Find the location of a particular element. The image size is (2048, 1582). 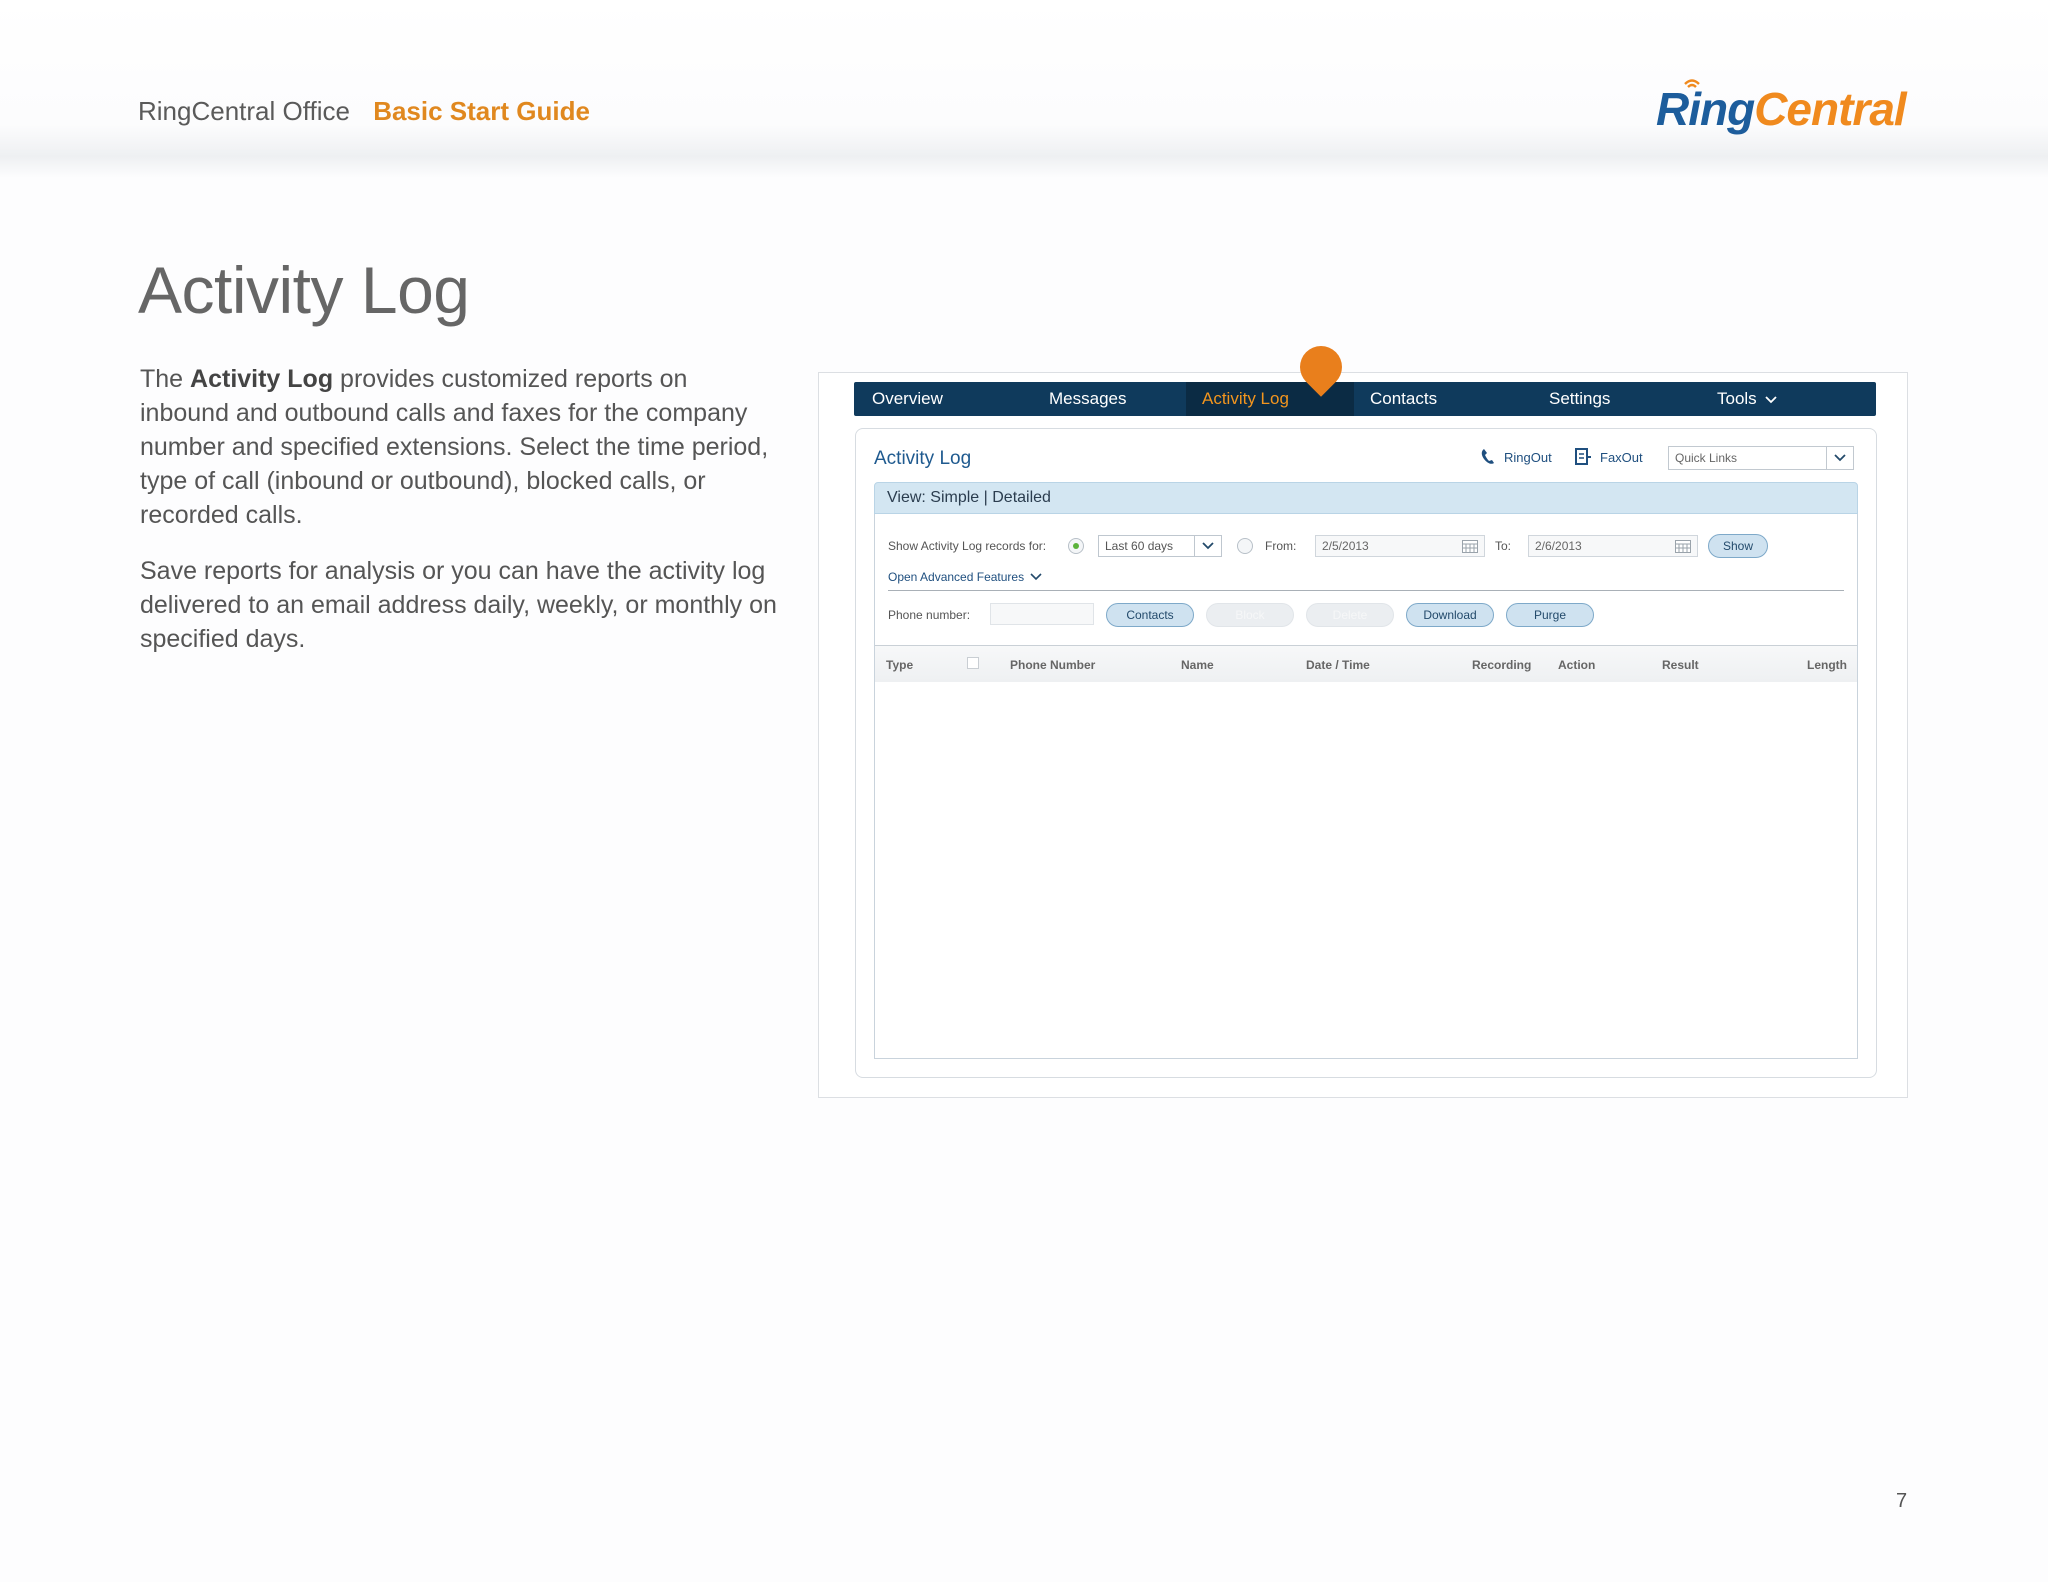

from-date-value: 2/5/2013 is located at coordinates (1345, 546).